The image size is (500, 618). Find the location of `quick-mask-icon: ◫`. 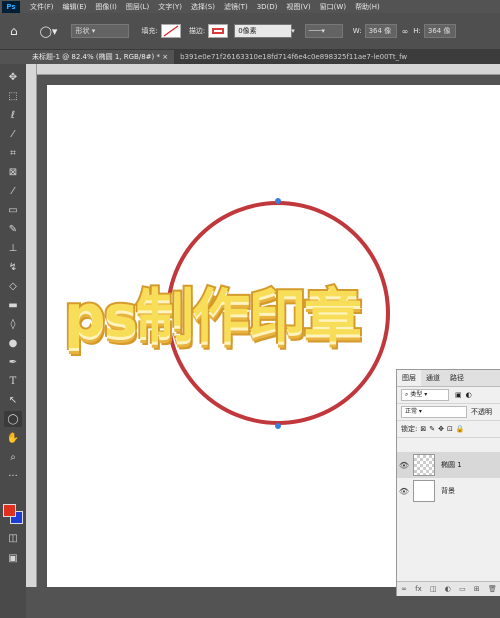

quick-mask-icon: ◫ is located at coordinates (13, 538).